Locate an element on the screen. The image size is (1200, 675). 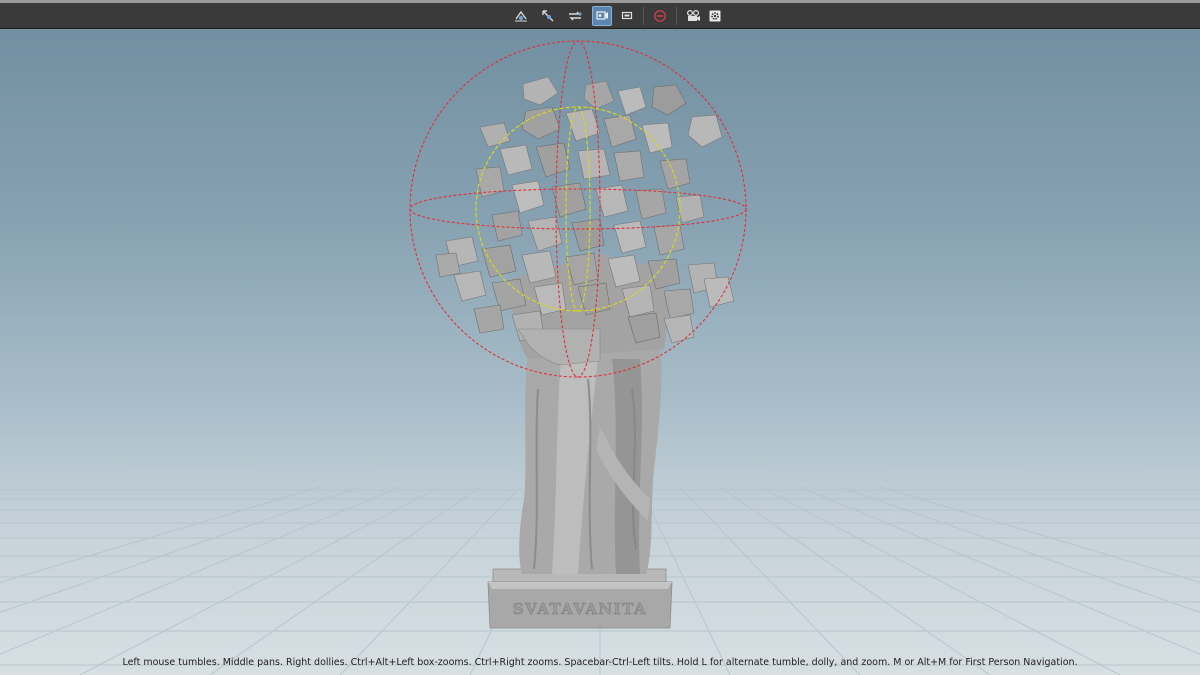
scene-view-icon is located at coordinates (602, 16).